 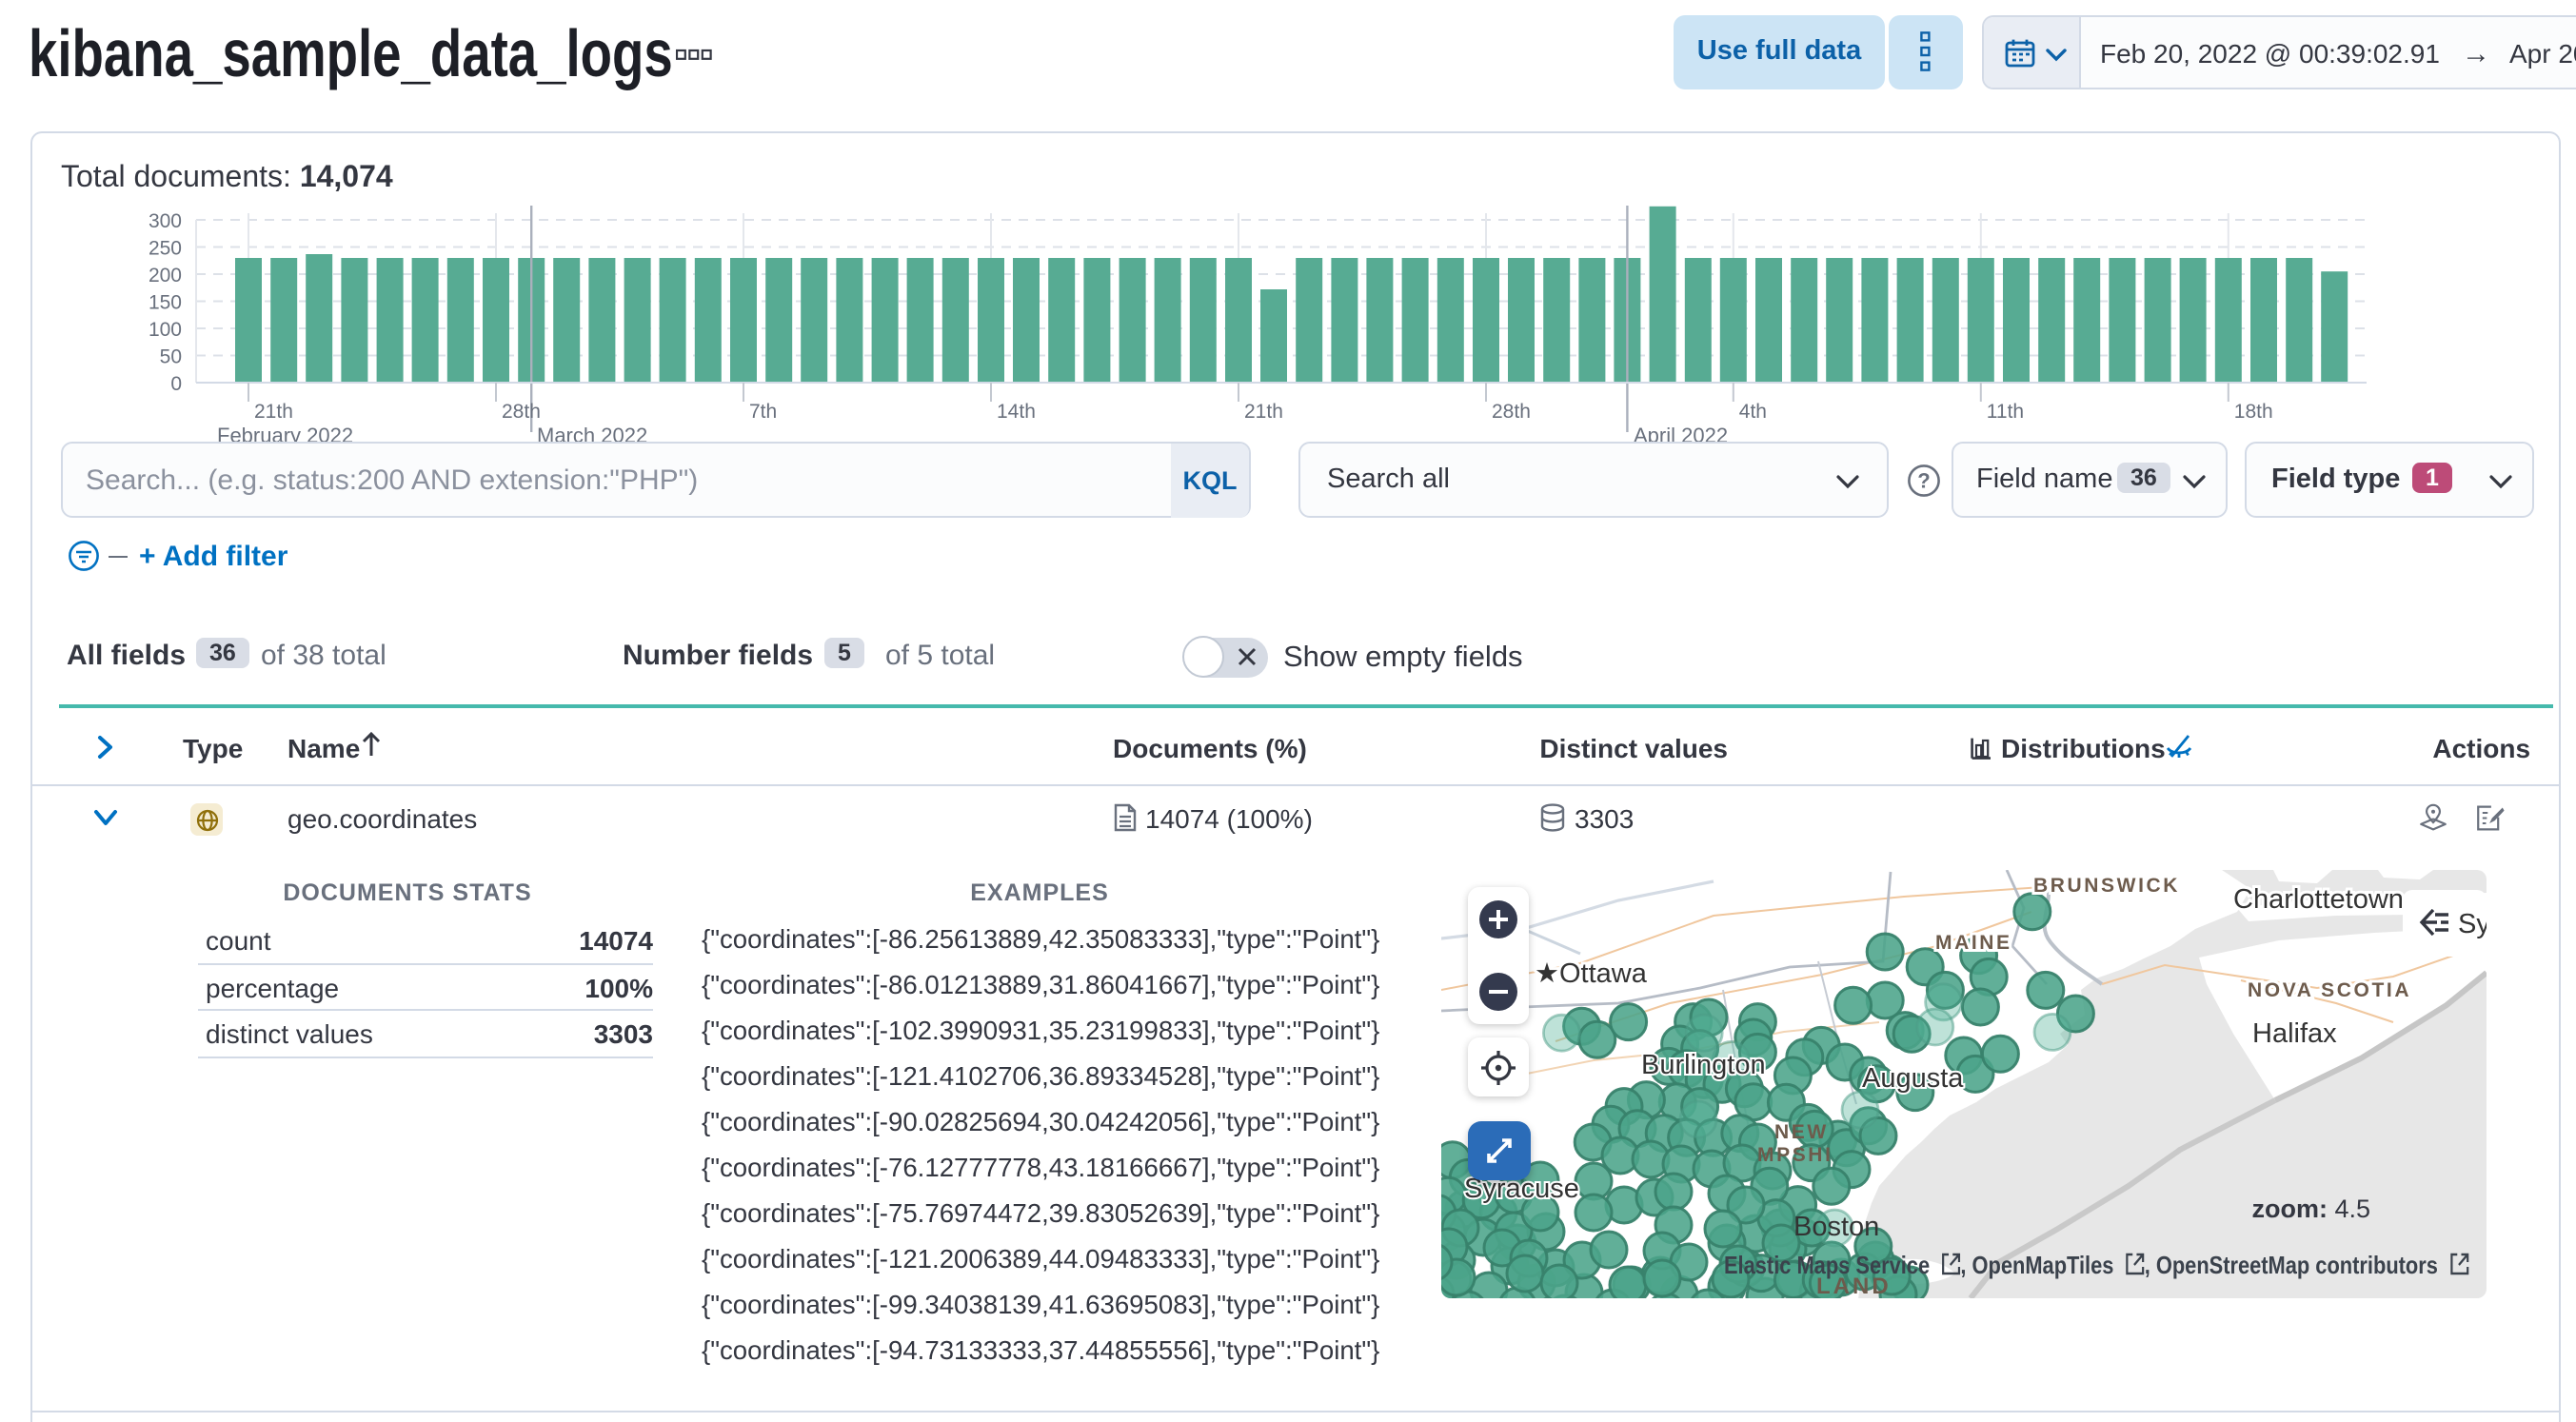 I want to click on svg-text: 4th, so click(x=1753, y=412).